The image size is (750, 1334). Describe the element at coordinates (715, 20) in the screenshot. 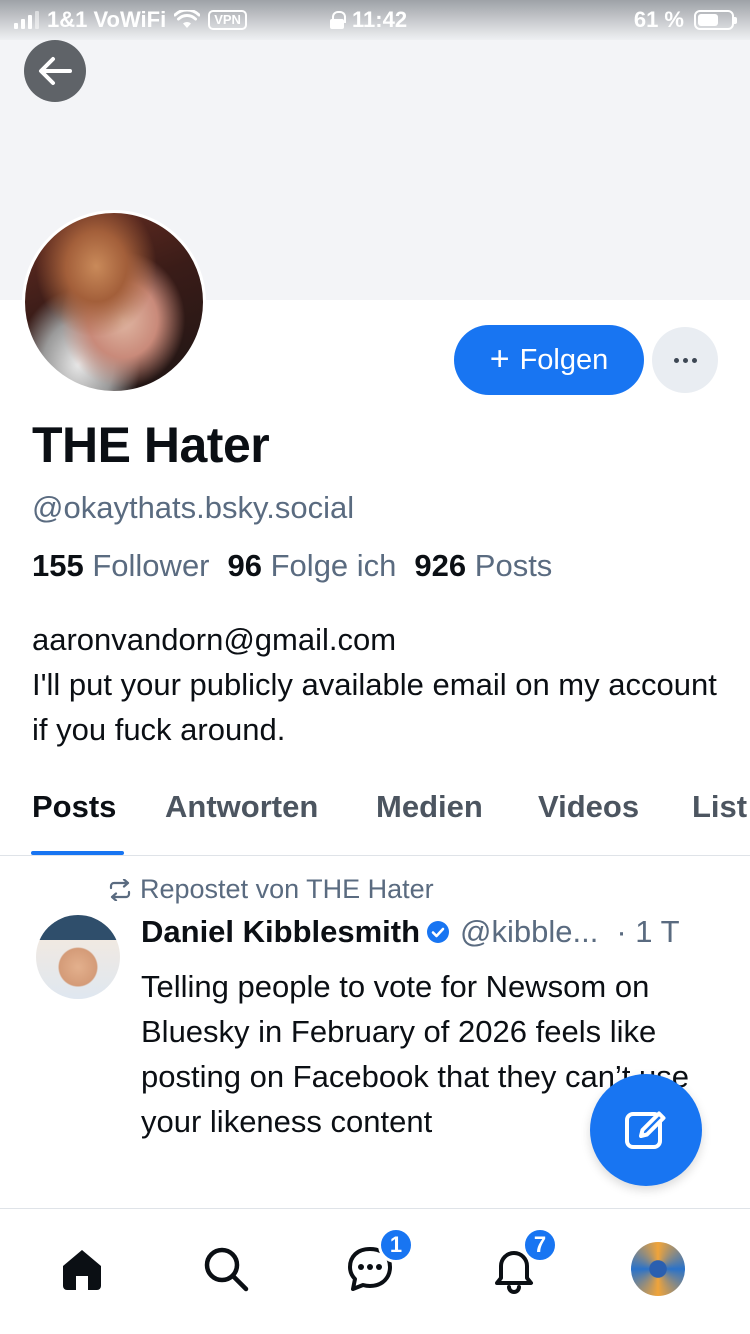

I see `battery-icon` at that location.